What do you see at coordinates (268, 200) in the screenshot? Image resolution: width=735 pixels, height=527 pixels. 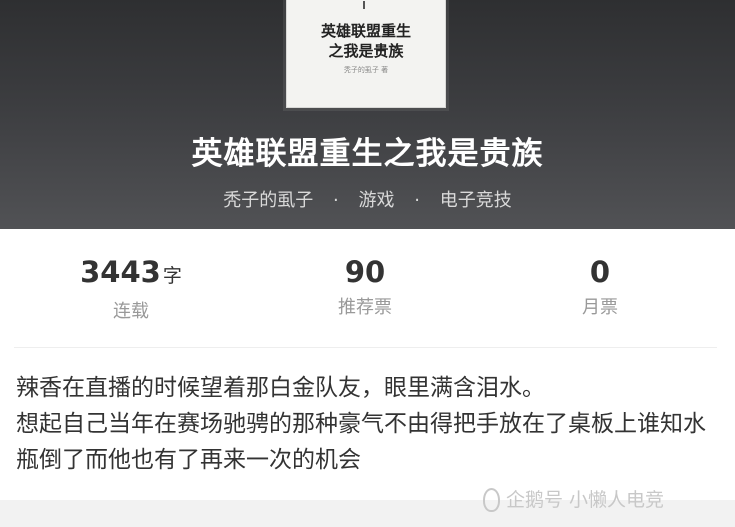 I see `author-link: 秃子的虱子` at bounding box center [268, 200].